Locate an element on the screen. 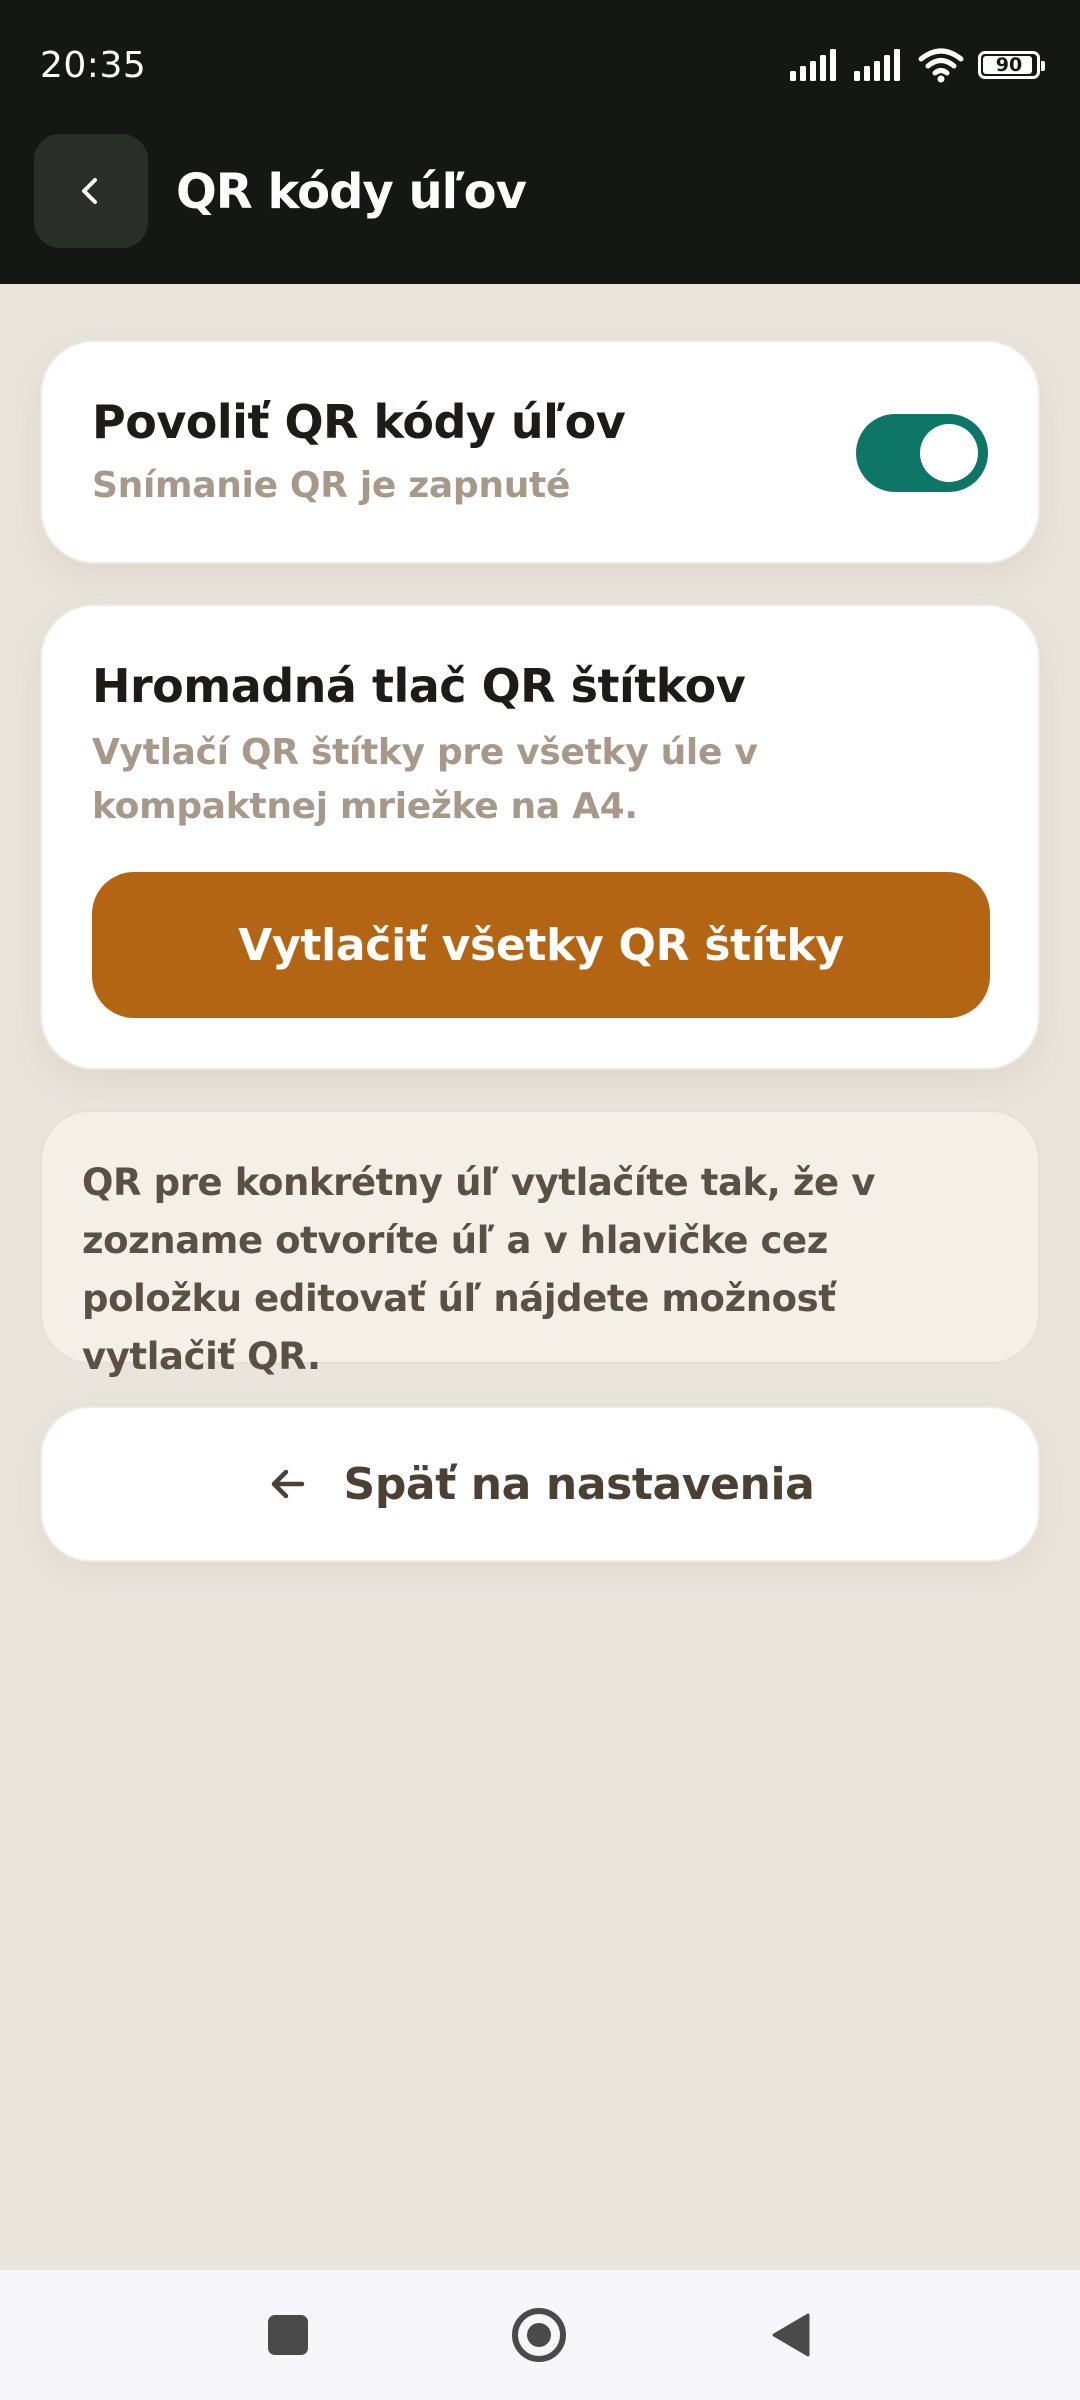  back-button is located at coordinates (91, 191).